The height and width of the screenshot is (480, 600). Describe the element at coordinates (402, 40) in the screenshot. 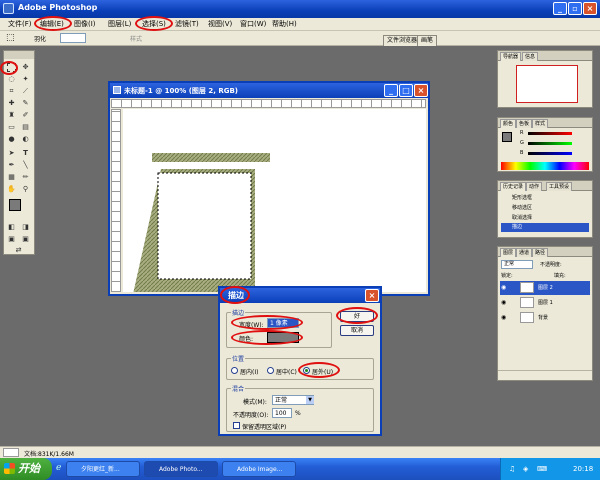

I see `tab-file-browser: 文件浏览器` at that location.